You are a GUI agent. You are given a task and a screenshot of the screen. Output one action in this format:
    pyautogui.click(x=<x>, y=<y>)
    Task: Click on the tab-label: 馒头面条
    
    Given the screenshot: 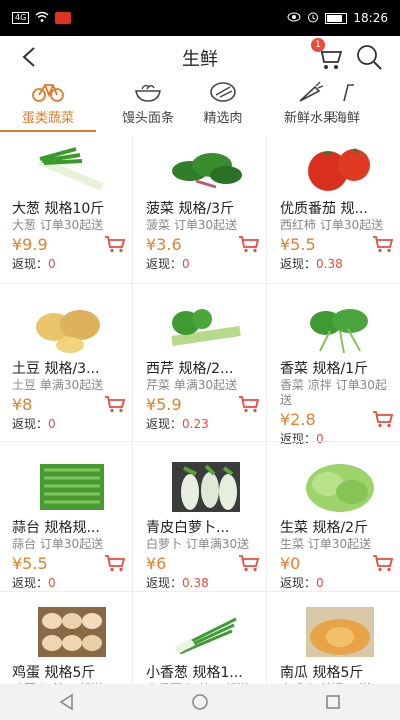 What is the action you would take?
    pyautogui.click(x=147, y=118)
    